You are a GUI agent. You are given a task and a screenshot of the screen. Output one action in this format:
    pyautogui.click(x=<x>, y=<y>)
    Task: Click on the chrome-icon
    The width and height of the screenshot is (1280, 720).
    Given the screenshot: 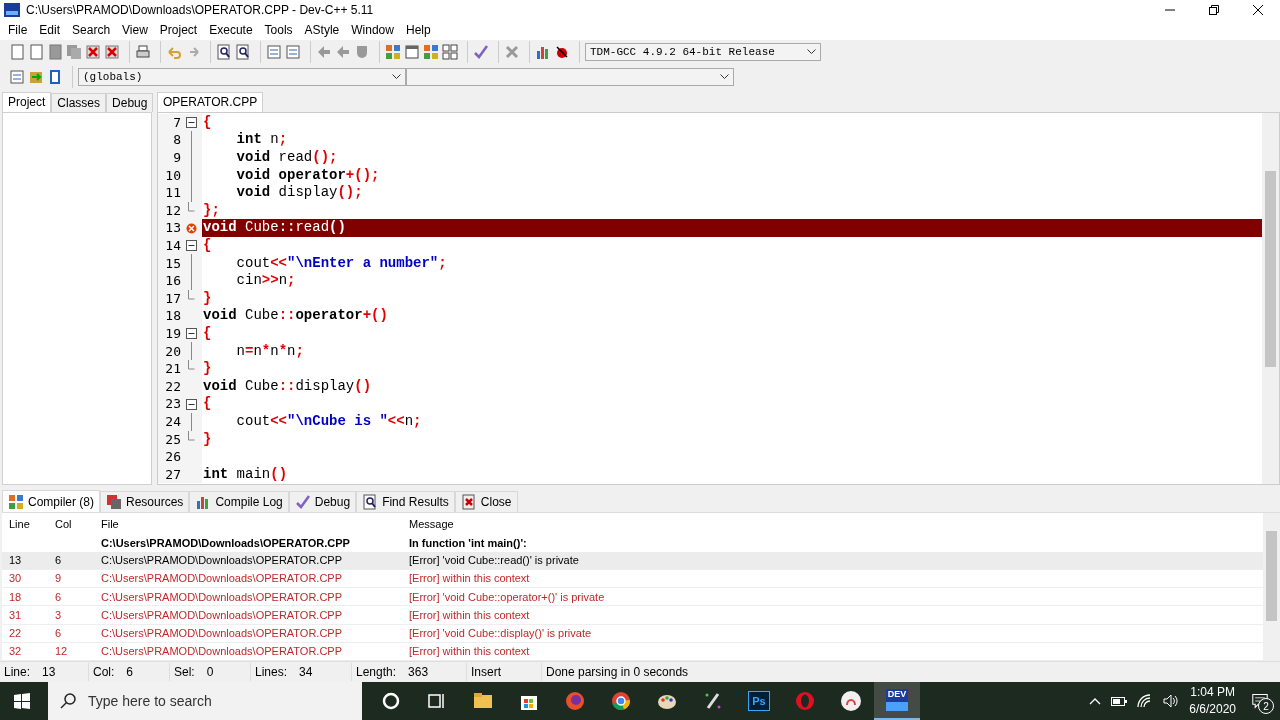 What is the action you would take?
    pyautogui.click(x=621, y=701)
    